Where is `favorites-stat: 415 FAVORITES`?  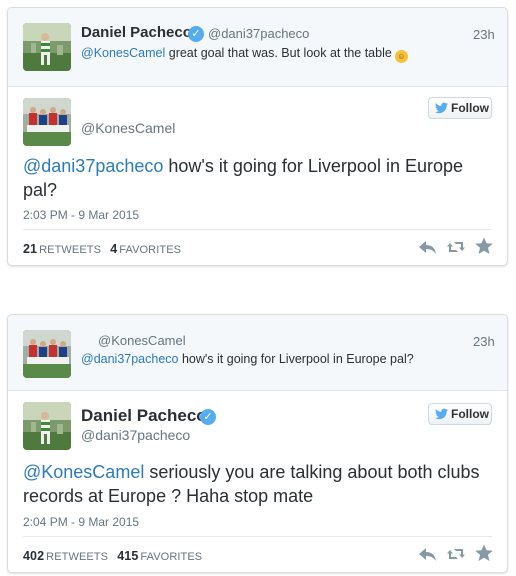 favorites-stat: 415 FAVORITES is located at coordinates (159, 556).